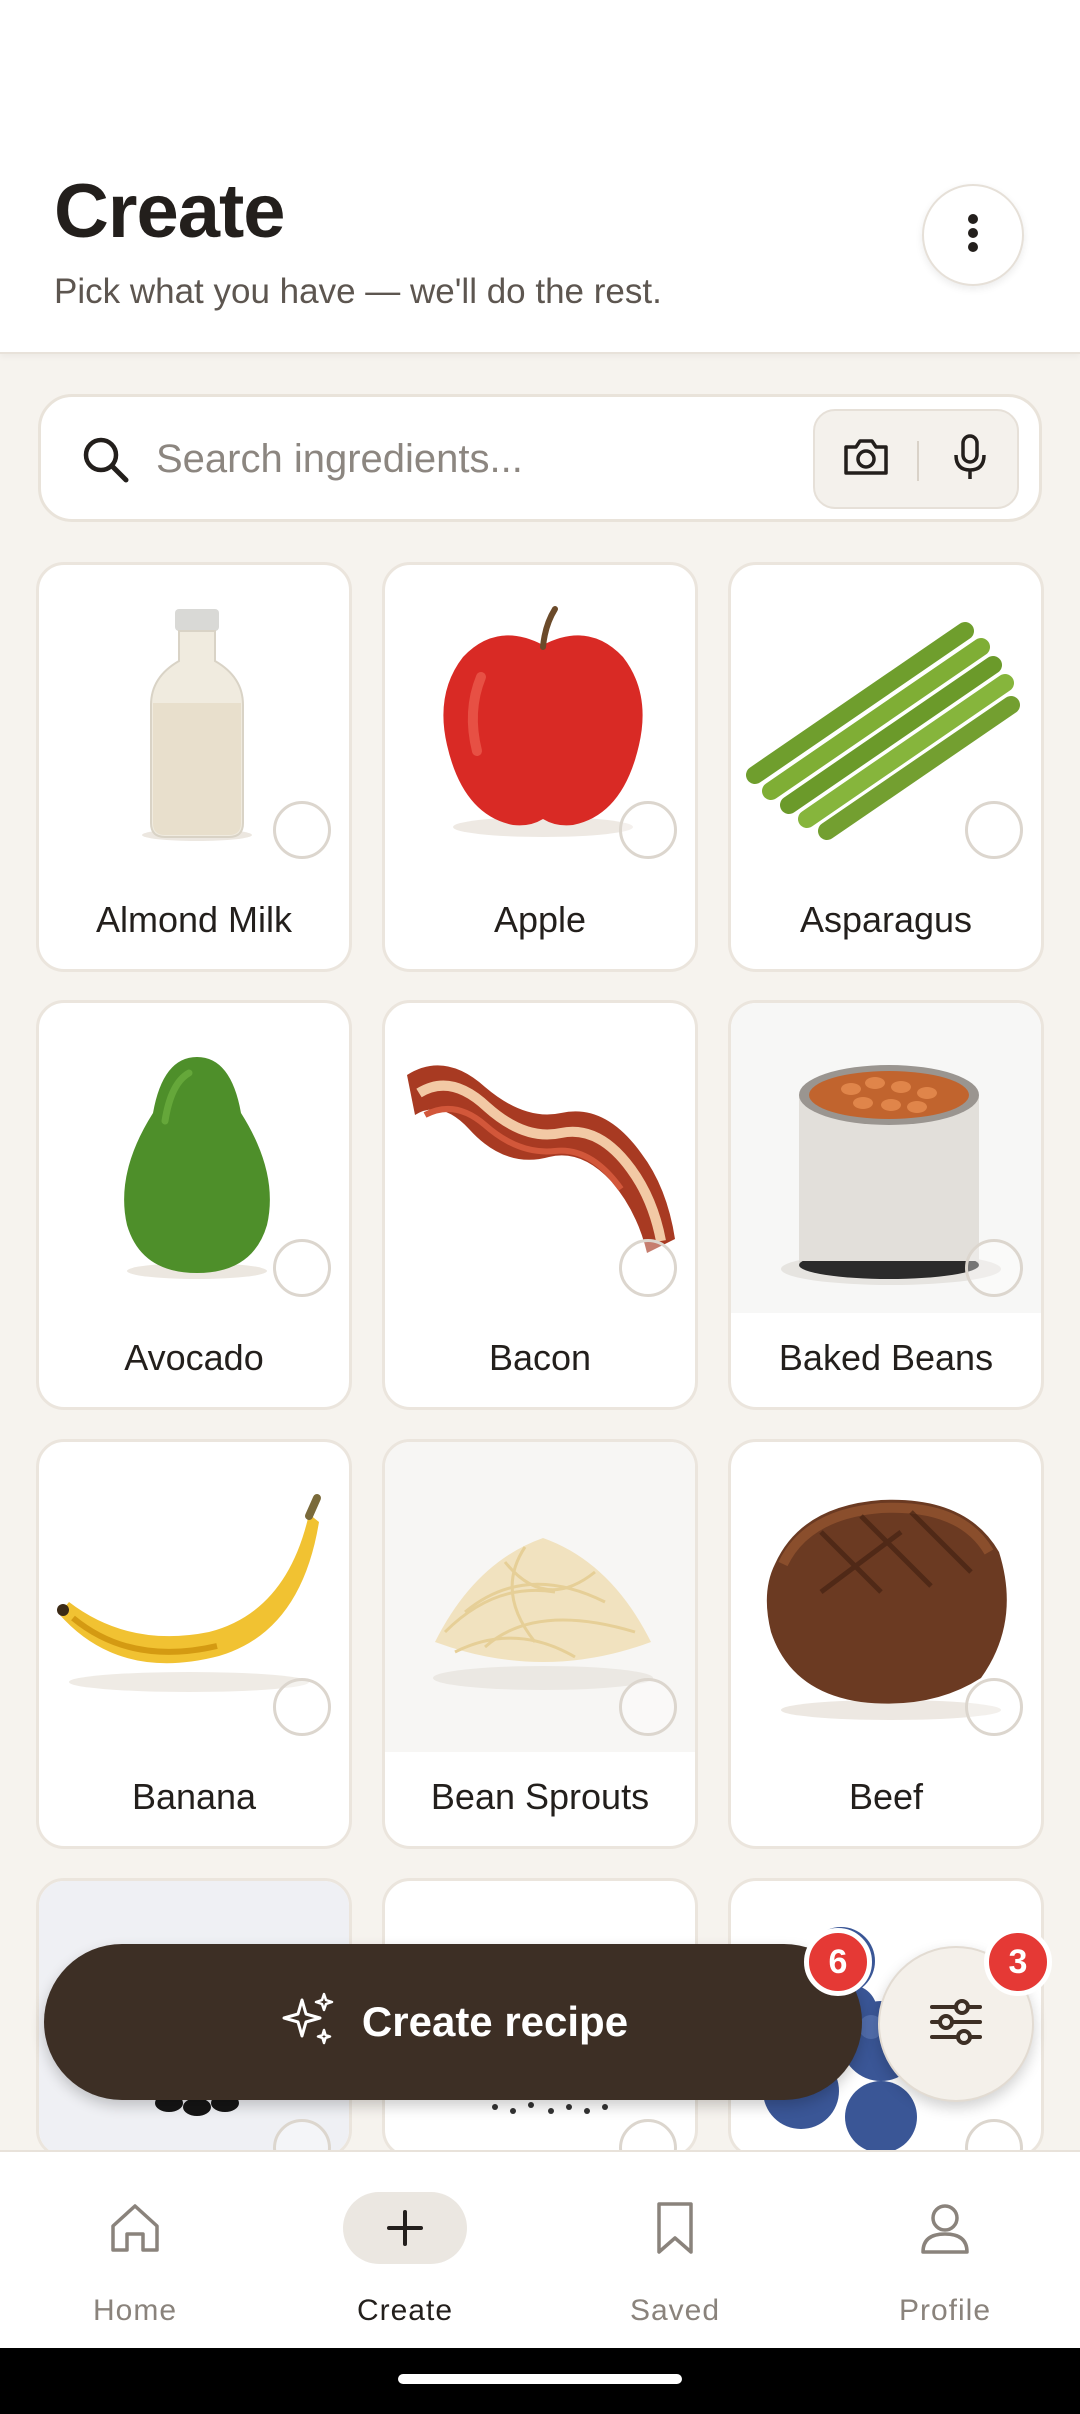  What do you see at coordinates (540, 1644) in the screenshot?
I see `ingredient-card-bean-sprouts: Bean Sprouts` at bounding box center [540, 1644].